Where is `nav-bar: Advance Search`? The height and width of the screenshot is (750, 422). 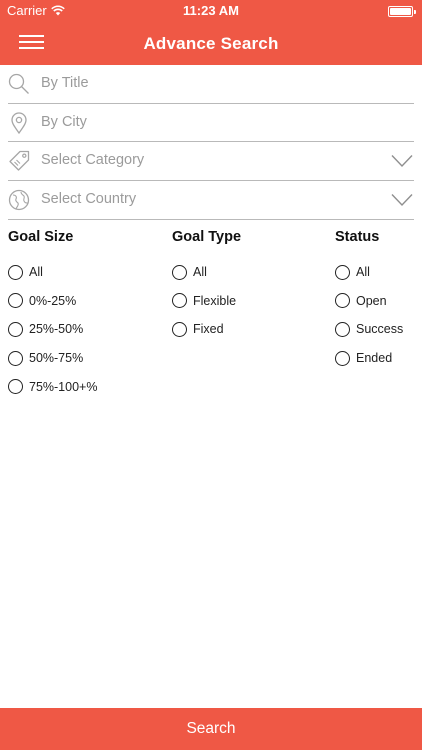
nav-bar: Advance Search is located at coordinates (211, 43).